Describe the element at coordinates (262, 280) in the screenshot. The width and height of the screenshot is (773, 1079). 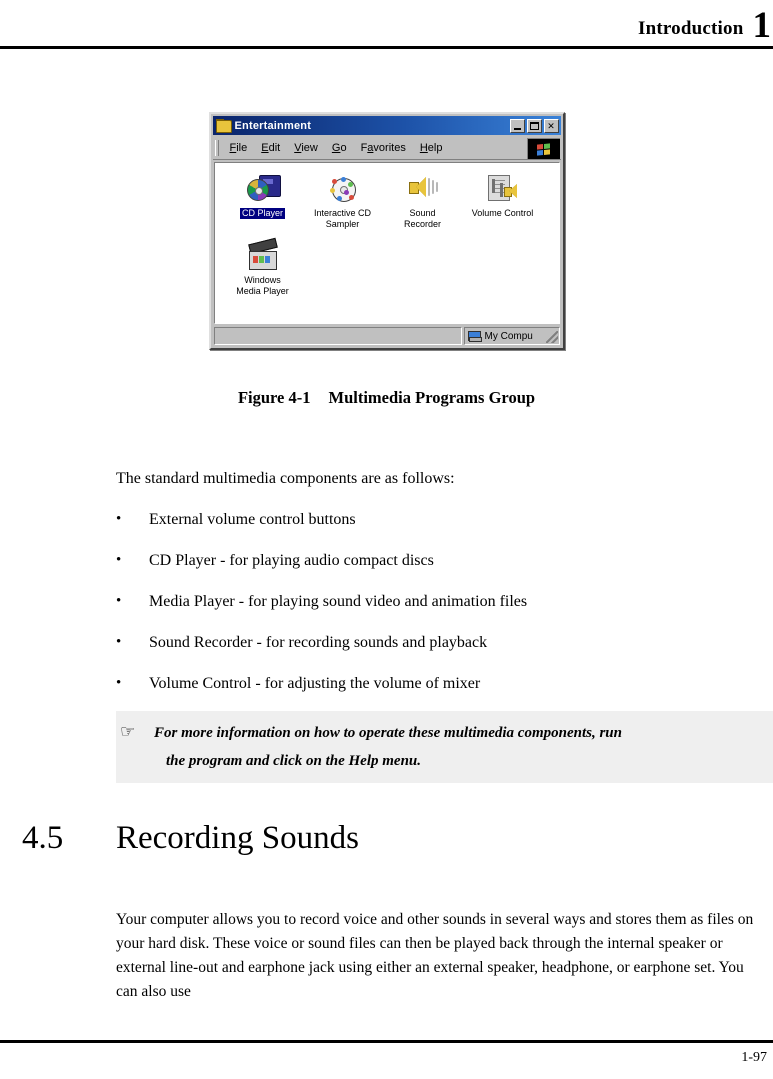
I see `icon-label: Windows` at that location.